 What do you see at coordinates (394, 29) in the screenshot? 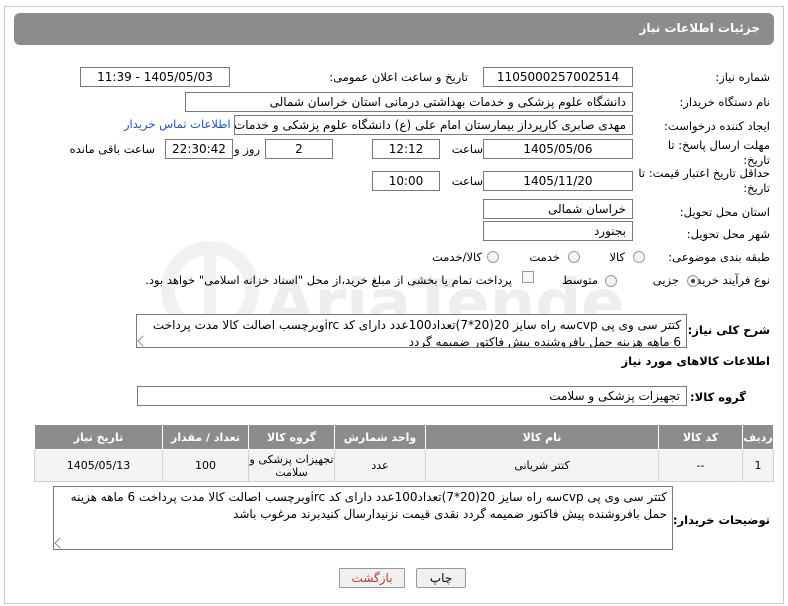
I see `header-bar: جزئیات اطلاعات نیاز` at bounding box center [394, 29].